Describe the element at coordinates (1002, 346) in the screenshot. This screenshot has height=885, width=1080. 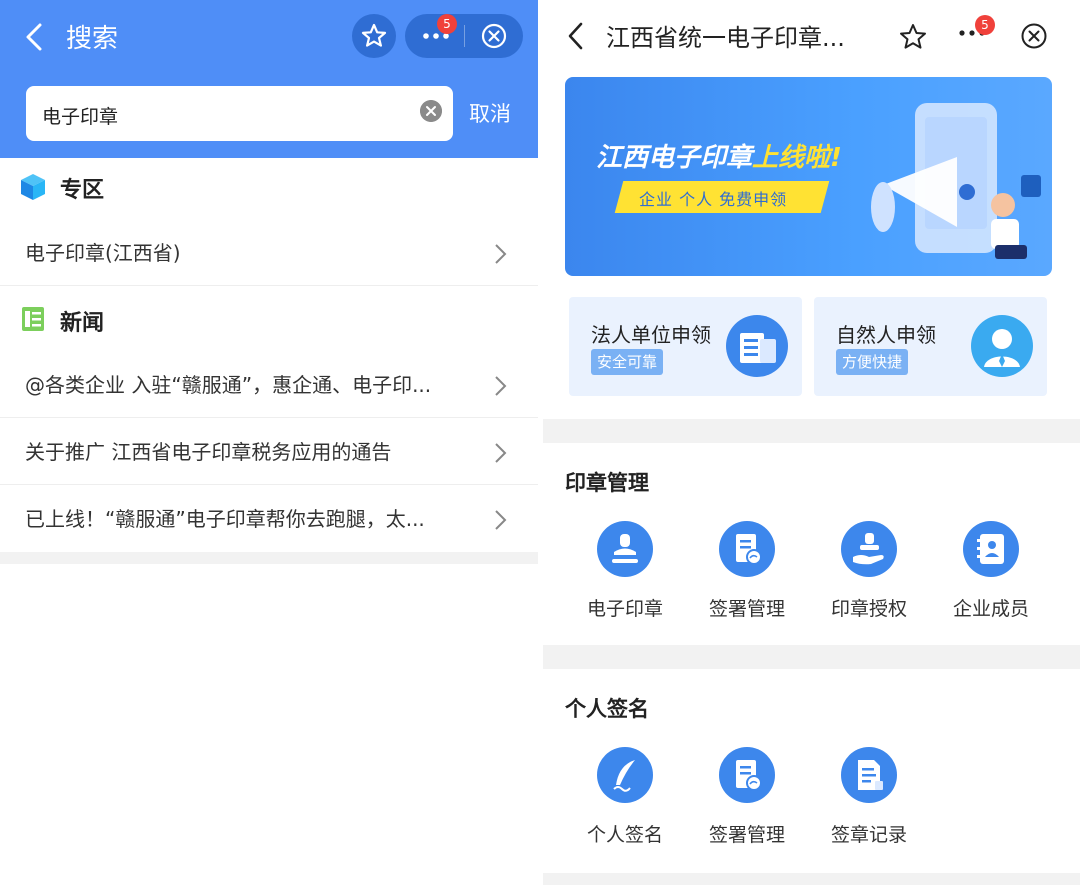
I see `person-icon` at that location.